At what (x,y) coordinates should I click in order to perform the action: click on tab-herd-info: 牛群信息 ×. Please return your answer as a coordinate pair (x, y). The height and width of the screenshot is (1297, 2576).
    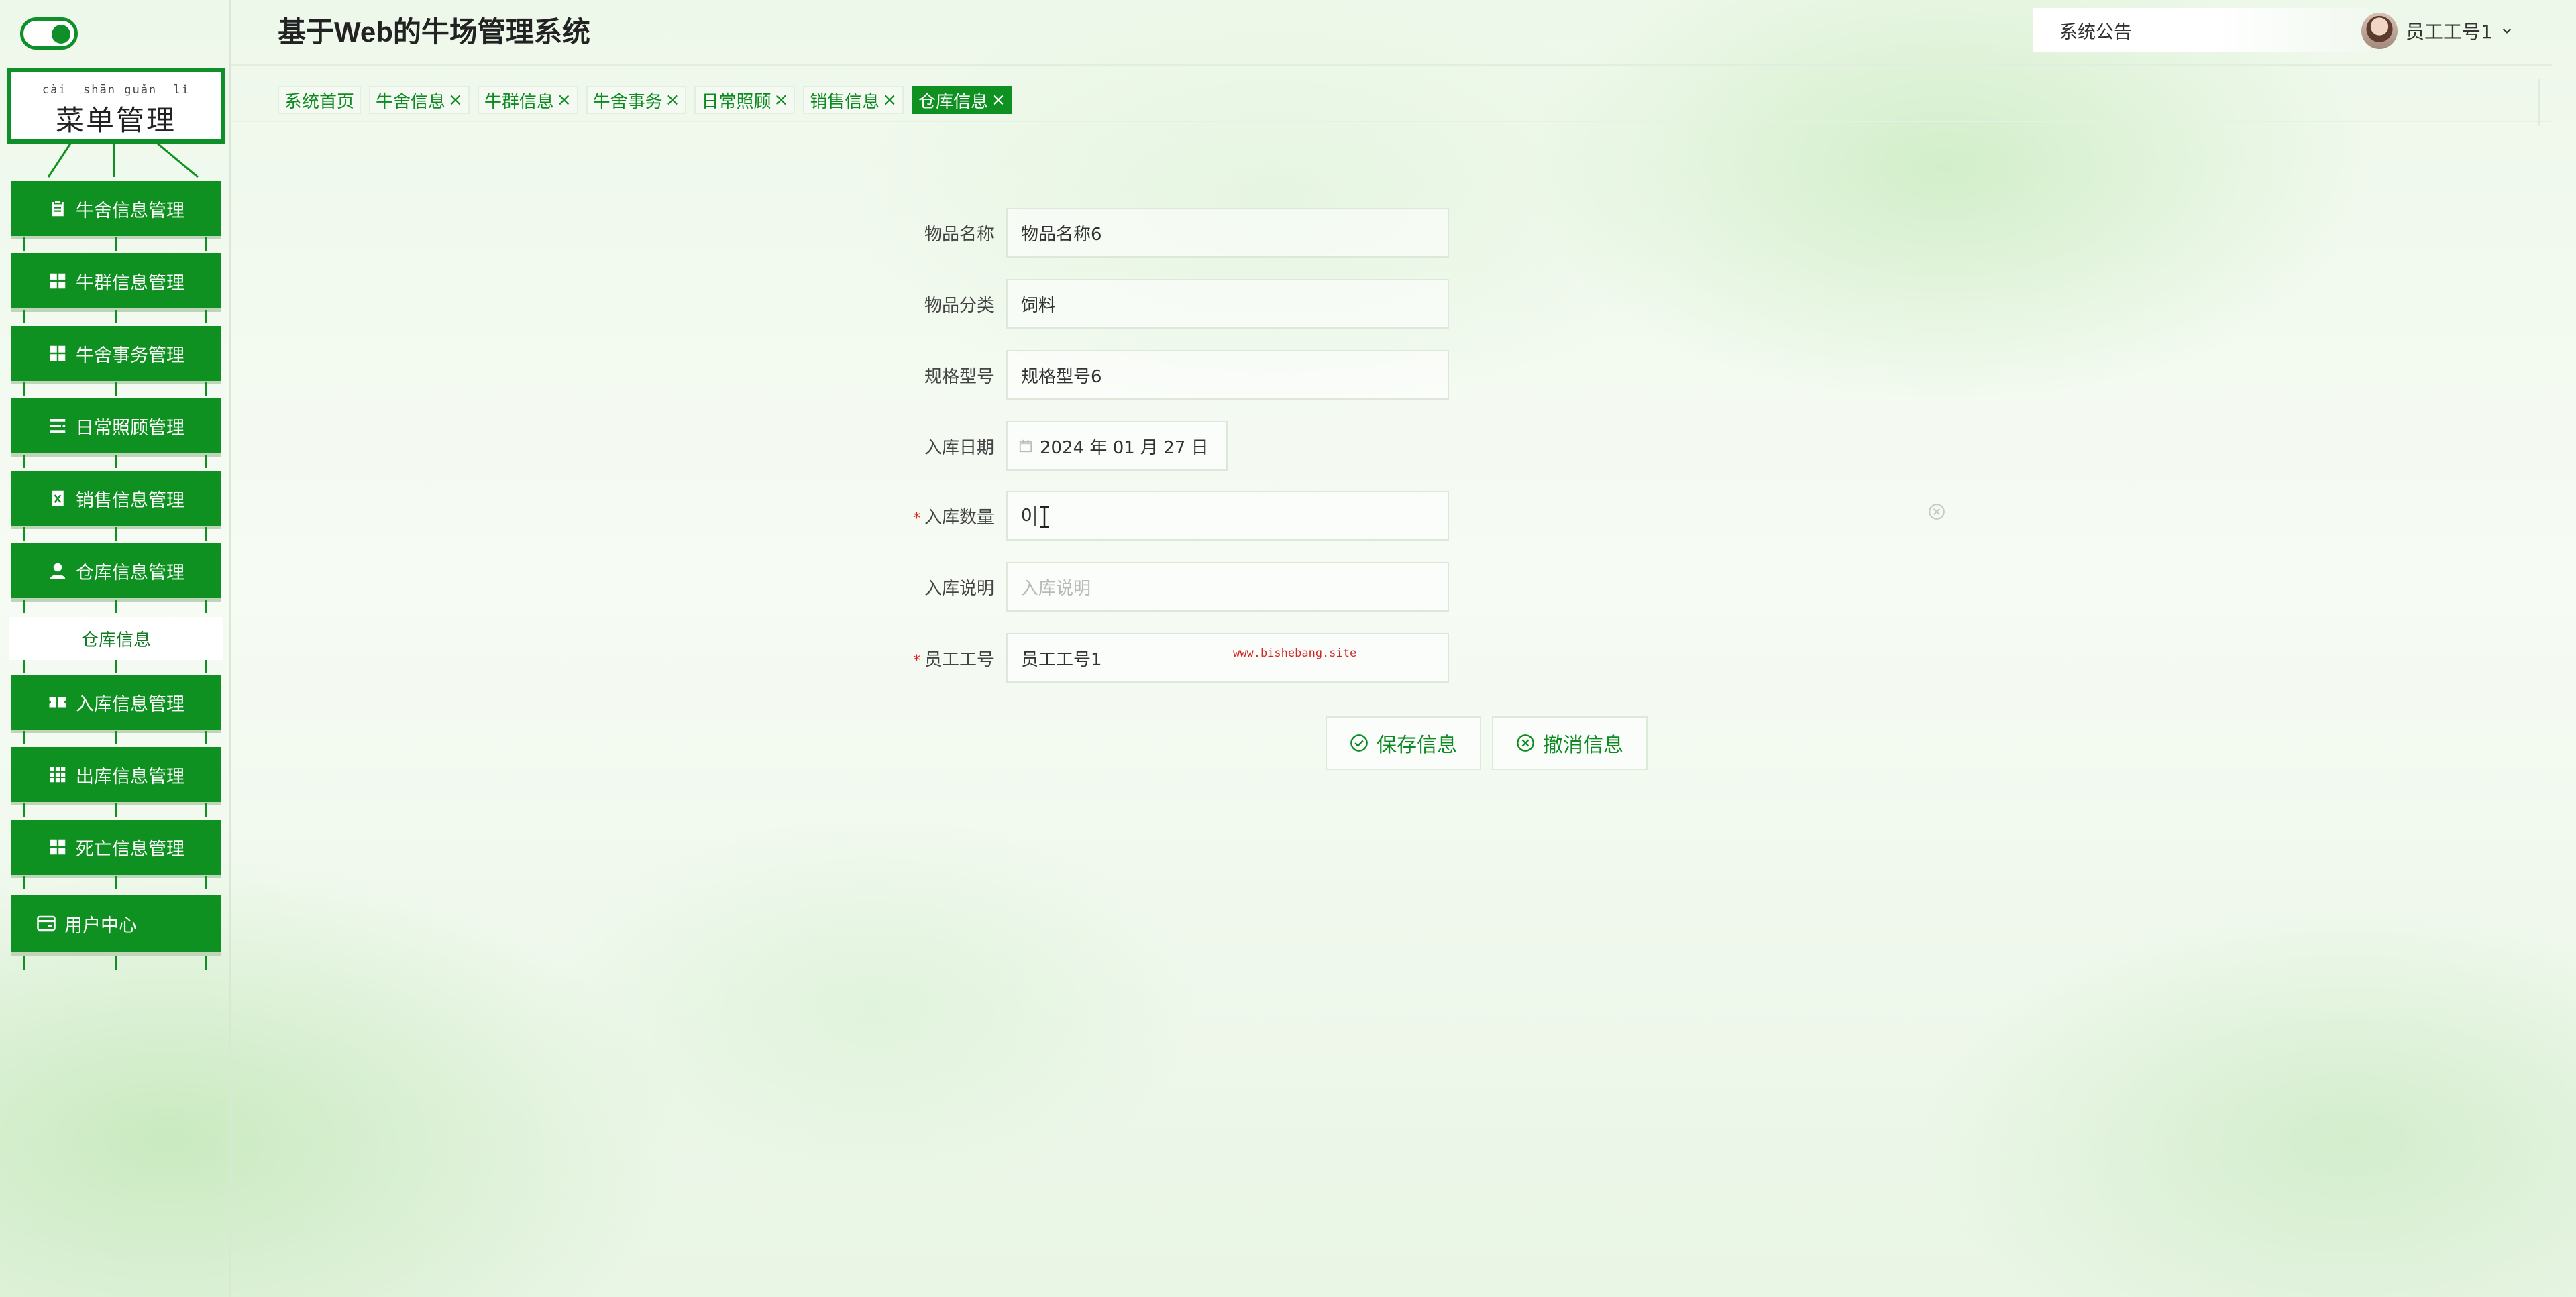
    Looking at the image, I should click on (527, 100).